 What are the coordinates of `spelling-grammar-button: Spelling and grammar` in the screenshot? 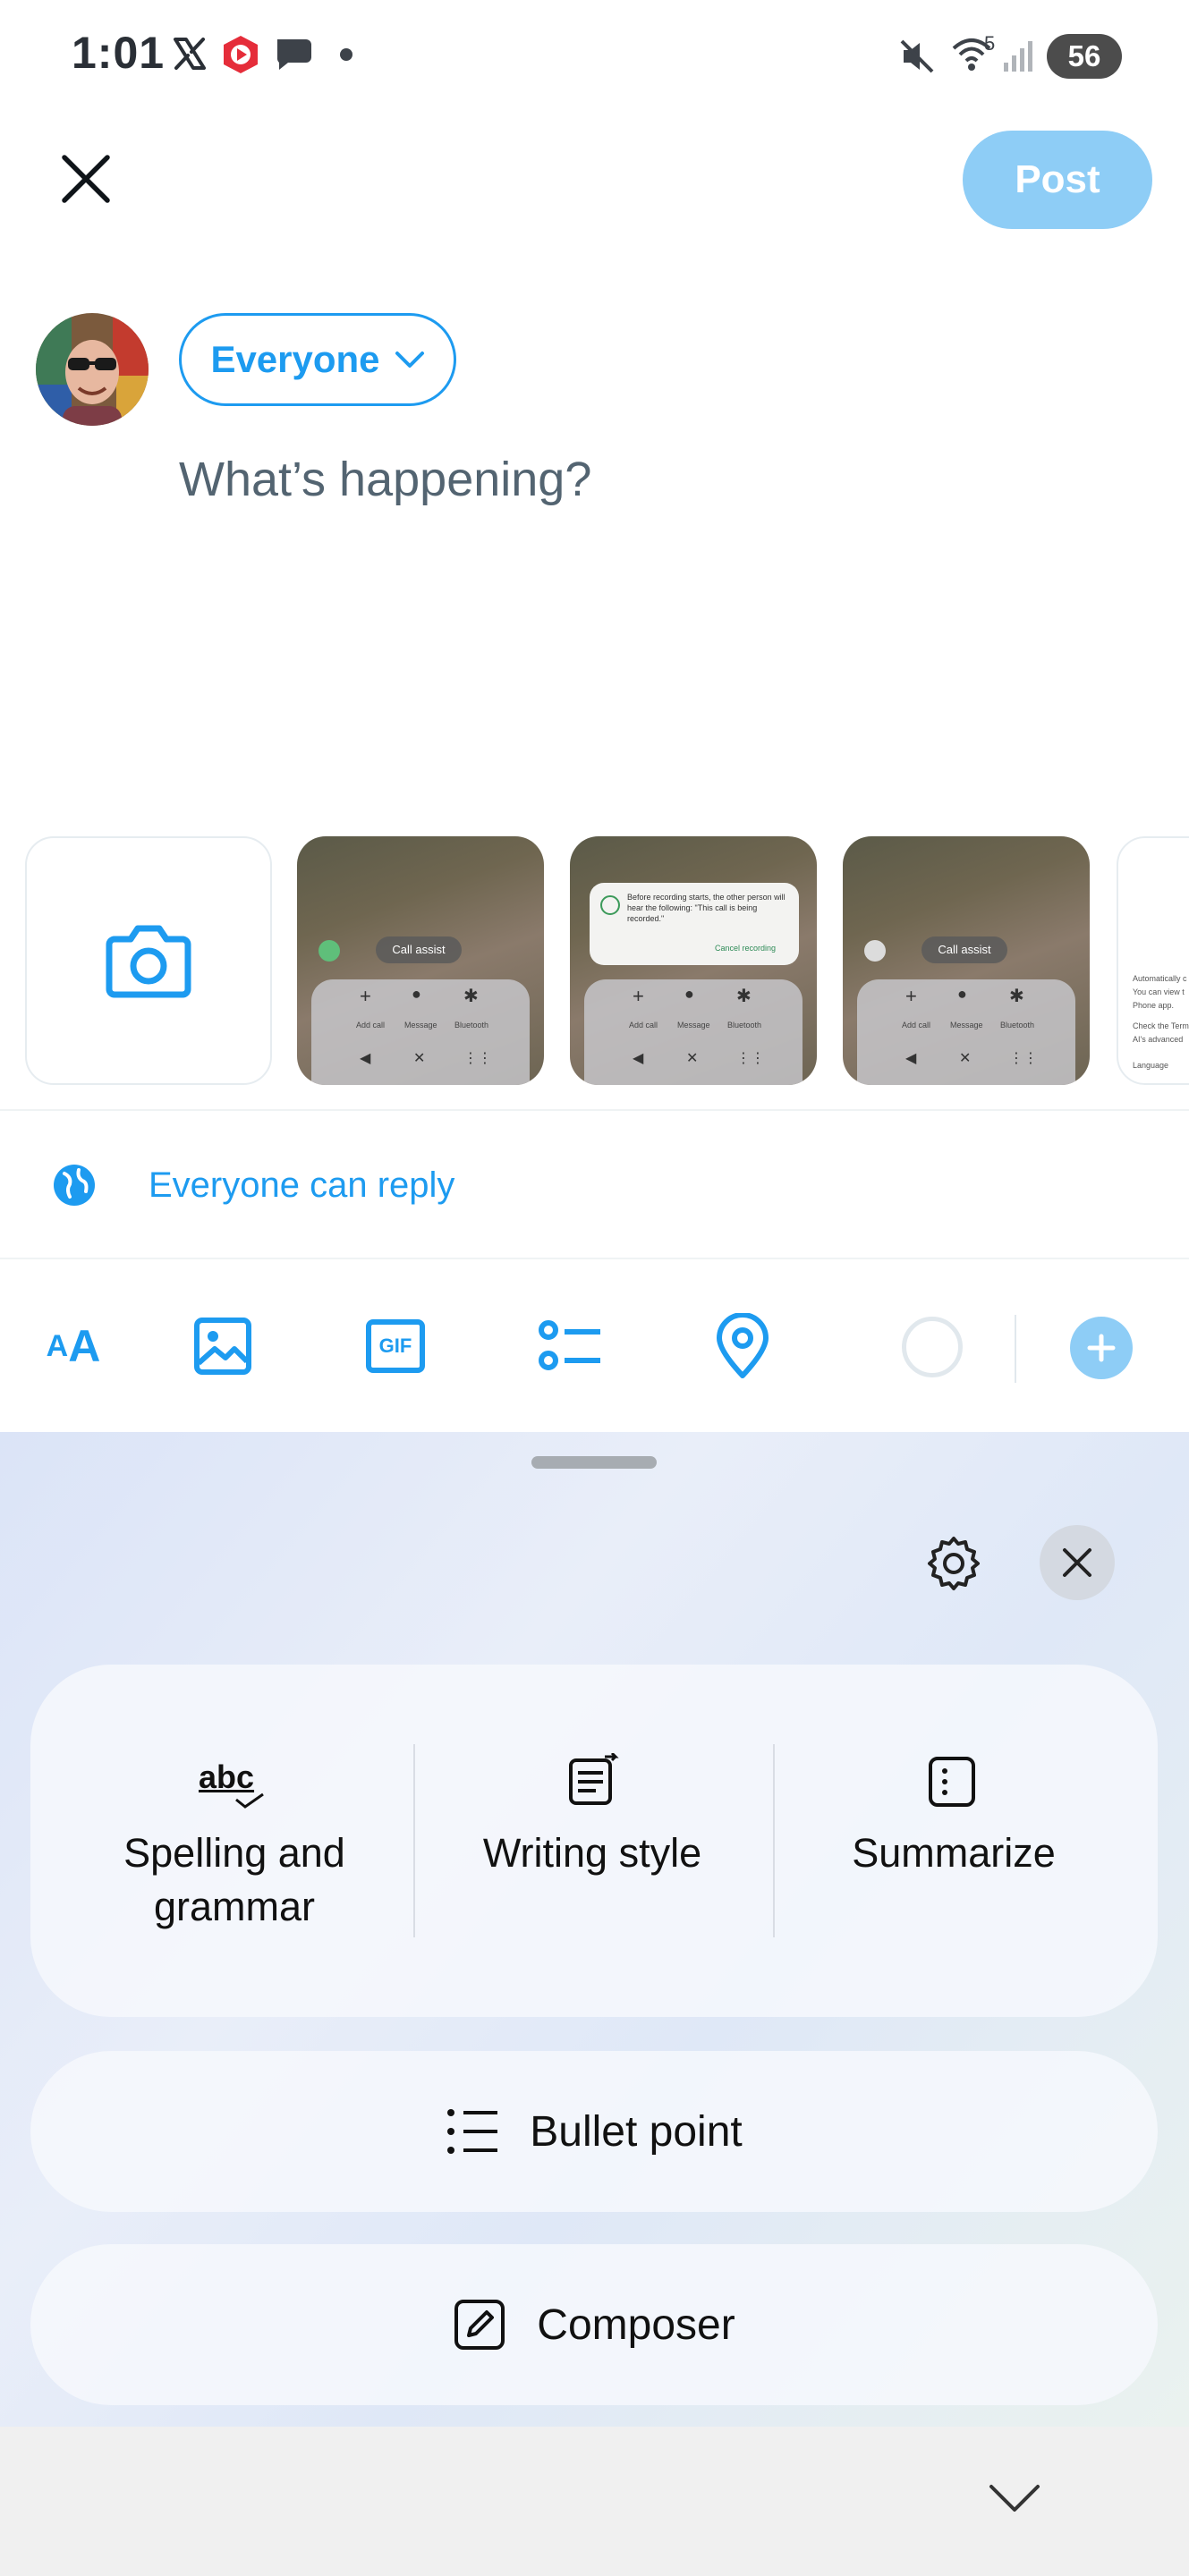 It's located at (234, 1880).